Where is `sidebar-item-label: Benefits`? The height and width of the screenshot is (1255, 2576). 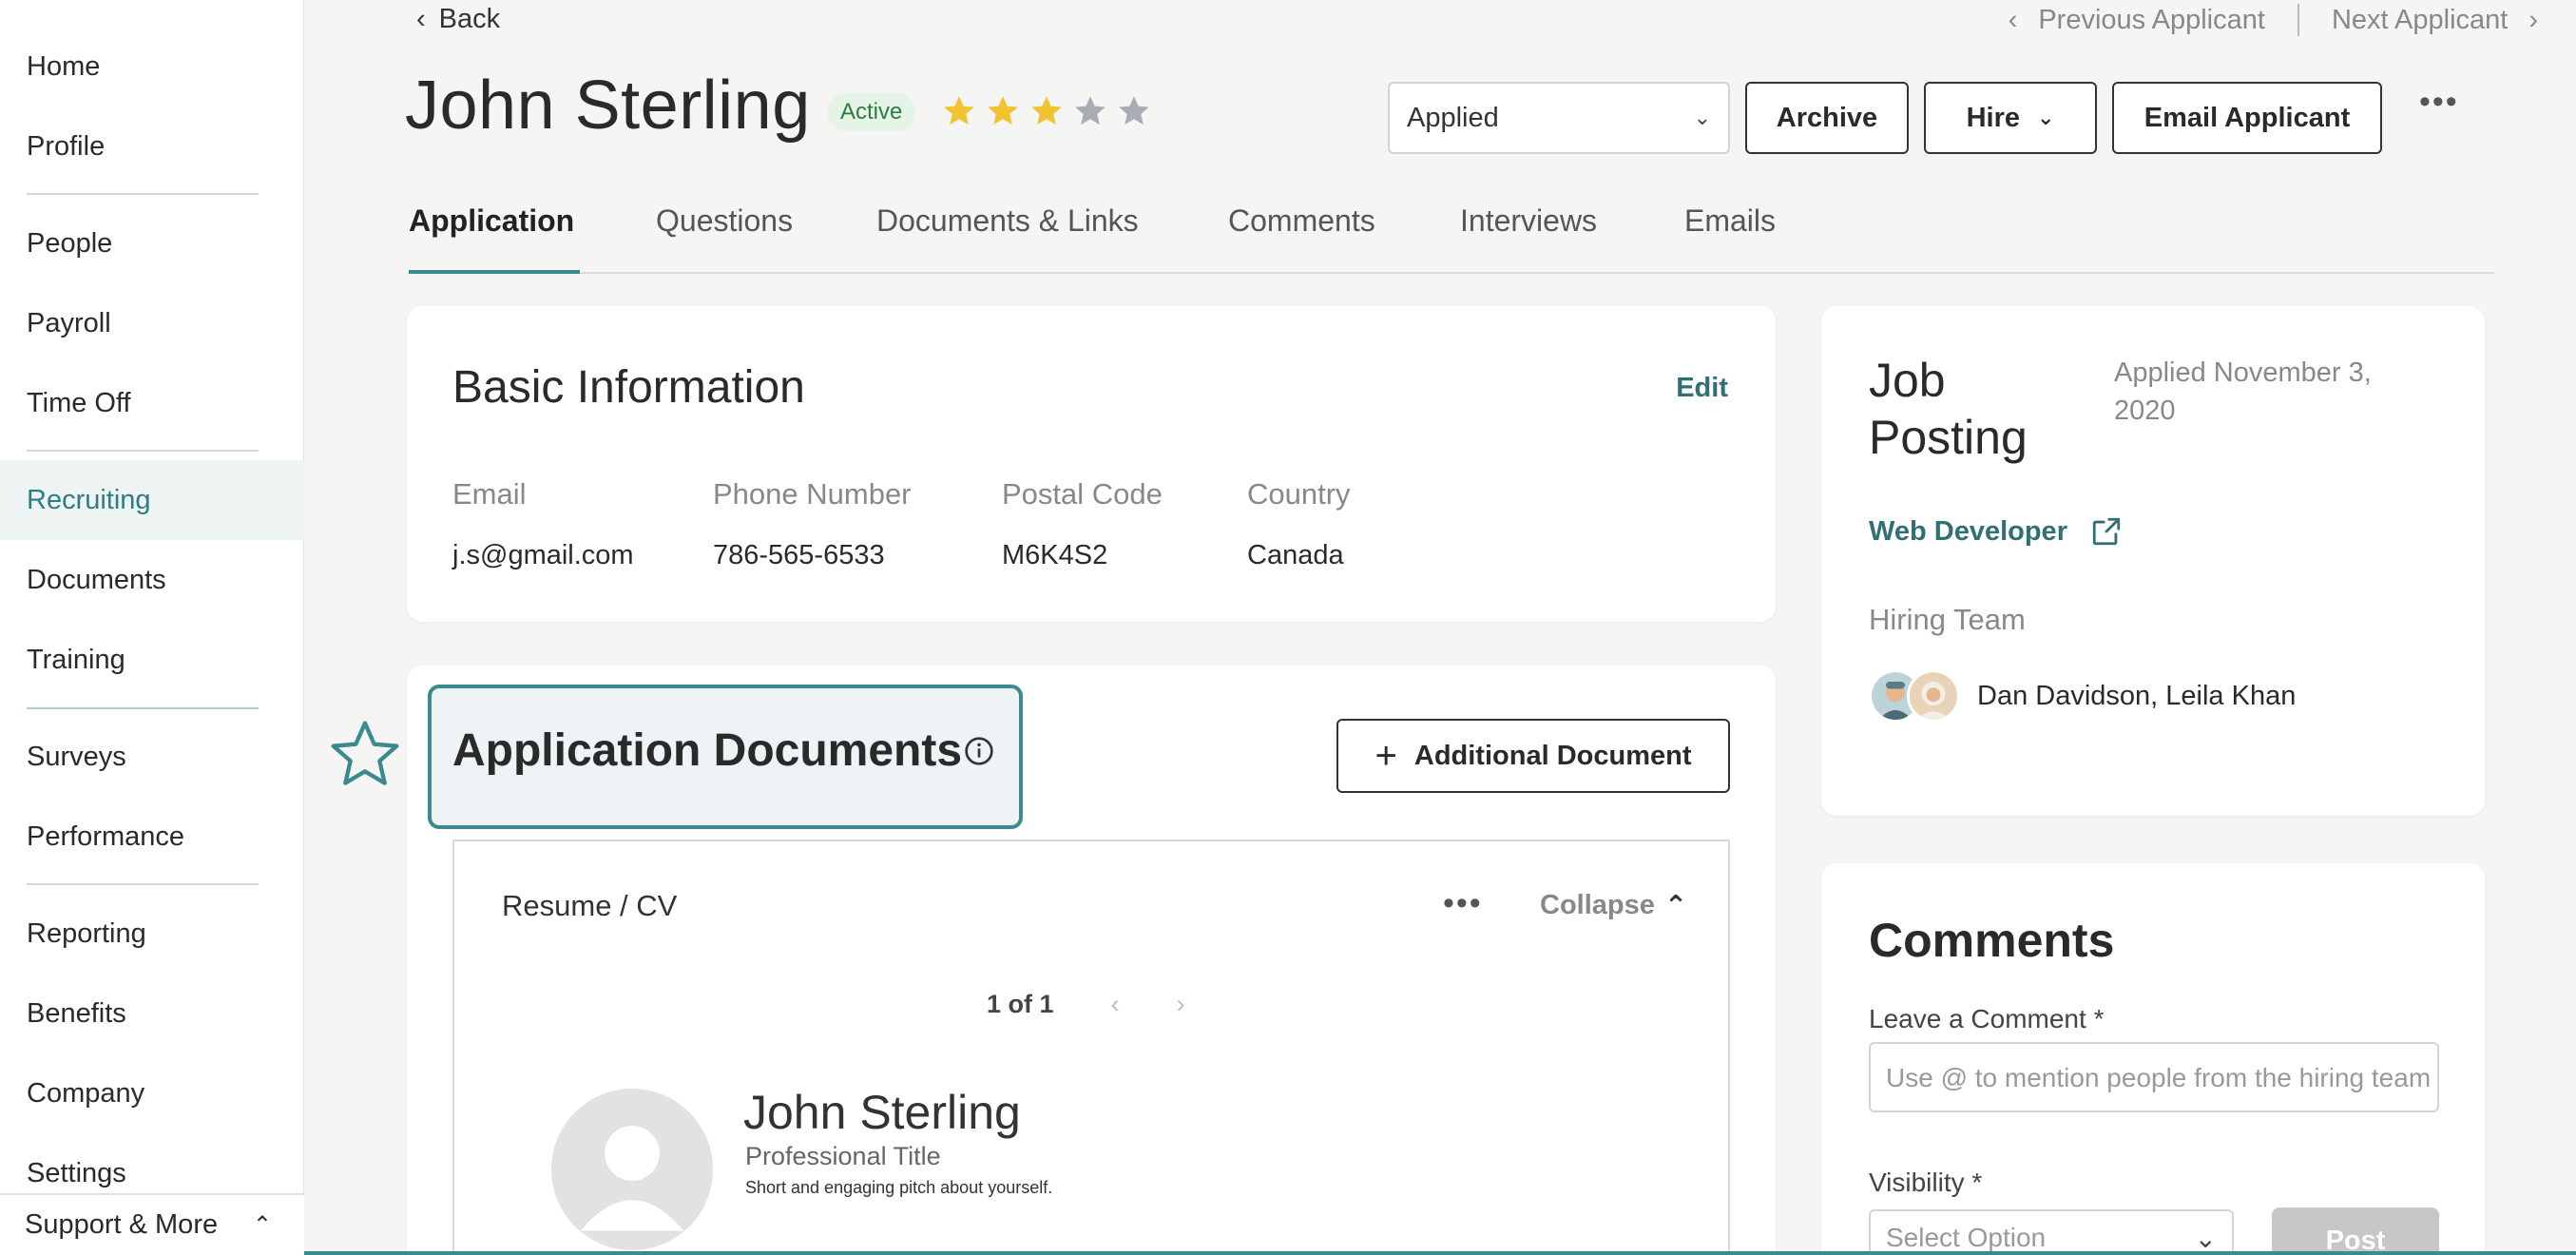
sidebar-item-label: Benefits is located at coordinates (77, 1013).